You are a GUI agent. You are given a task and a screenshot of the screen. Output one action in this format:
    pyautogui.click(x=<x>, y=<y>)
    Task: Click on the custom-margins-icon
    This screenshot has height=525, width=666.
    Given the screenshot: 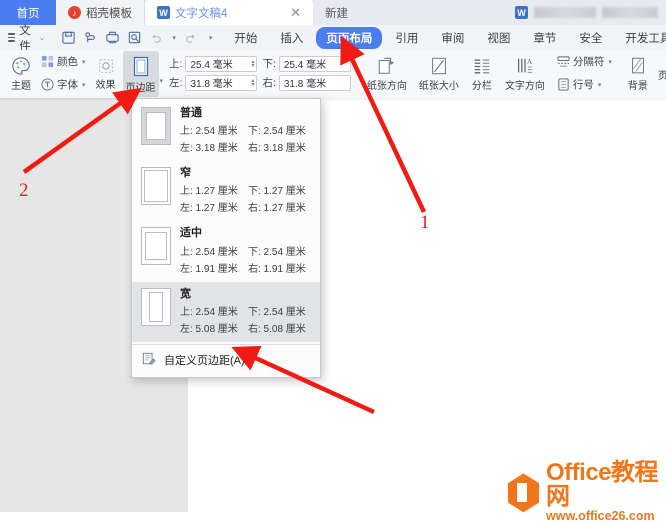 What is the action you would take?
    pyautogui.click(x=149, y=360)
    